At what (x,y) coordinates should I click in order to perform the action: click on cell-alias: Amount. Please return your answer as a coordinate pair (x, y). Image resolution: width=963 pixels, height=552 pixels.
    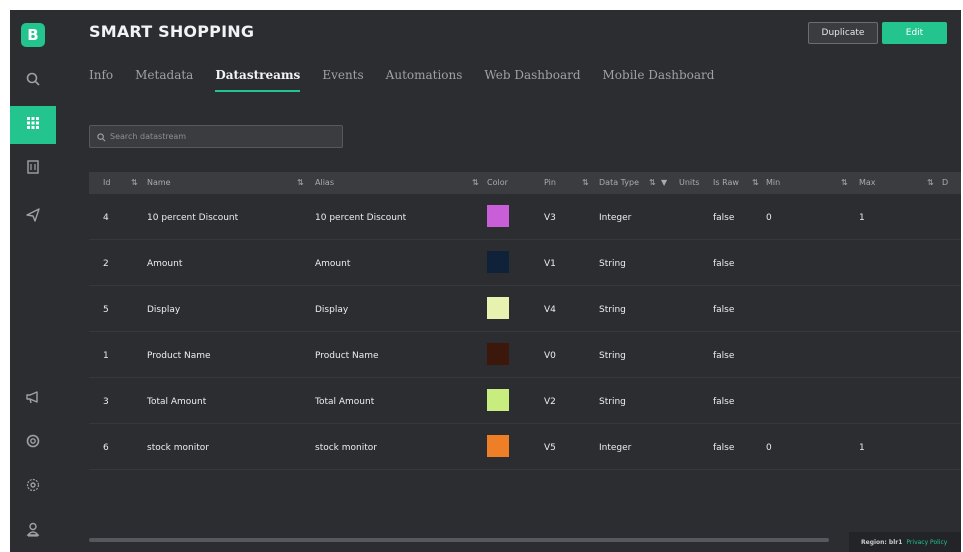
    Looking at the image, I should click on (333, 264).